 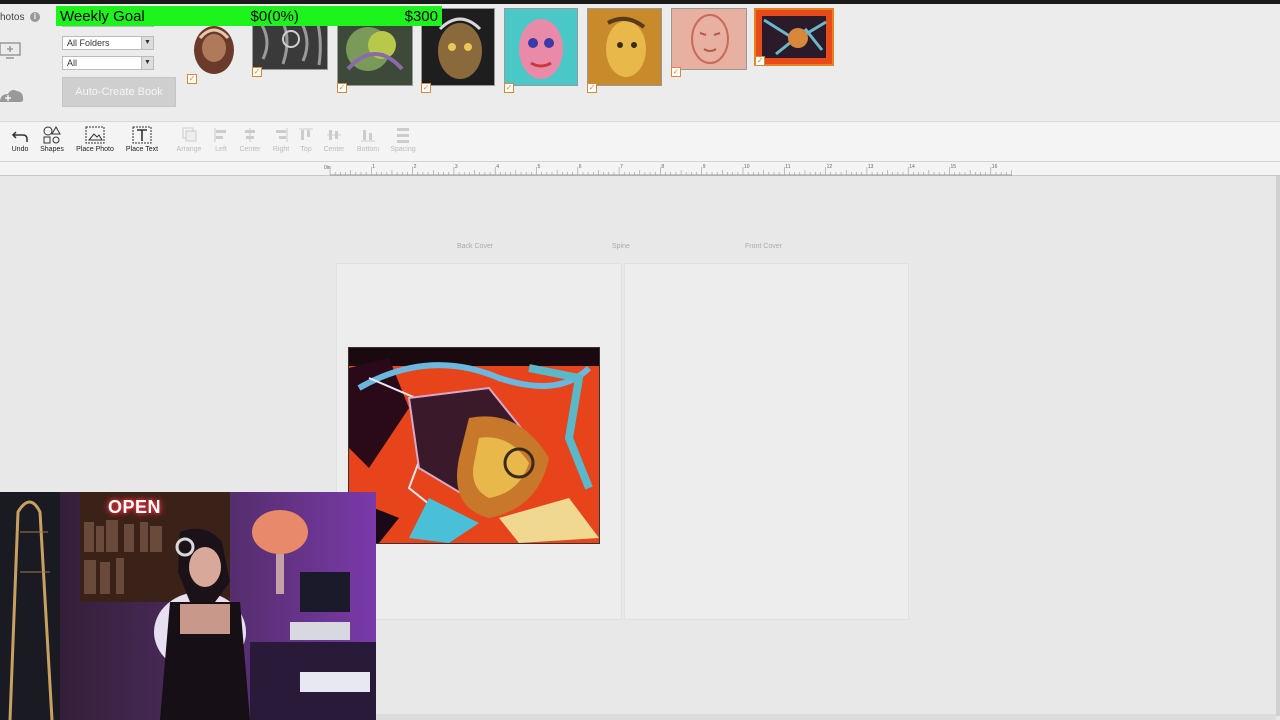 What do you see at coordinates (621, 246) in the screenshot?
I see `spine-label: Spine` at bounding box center [621, 246].